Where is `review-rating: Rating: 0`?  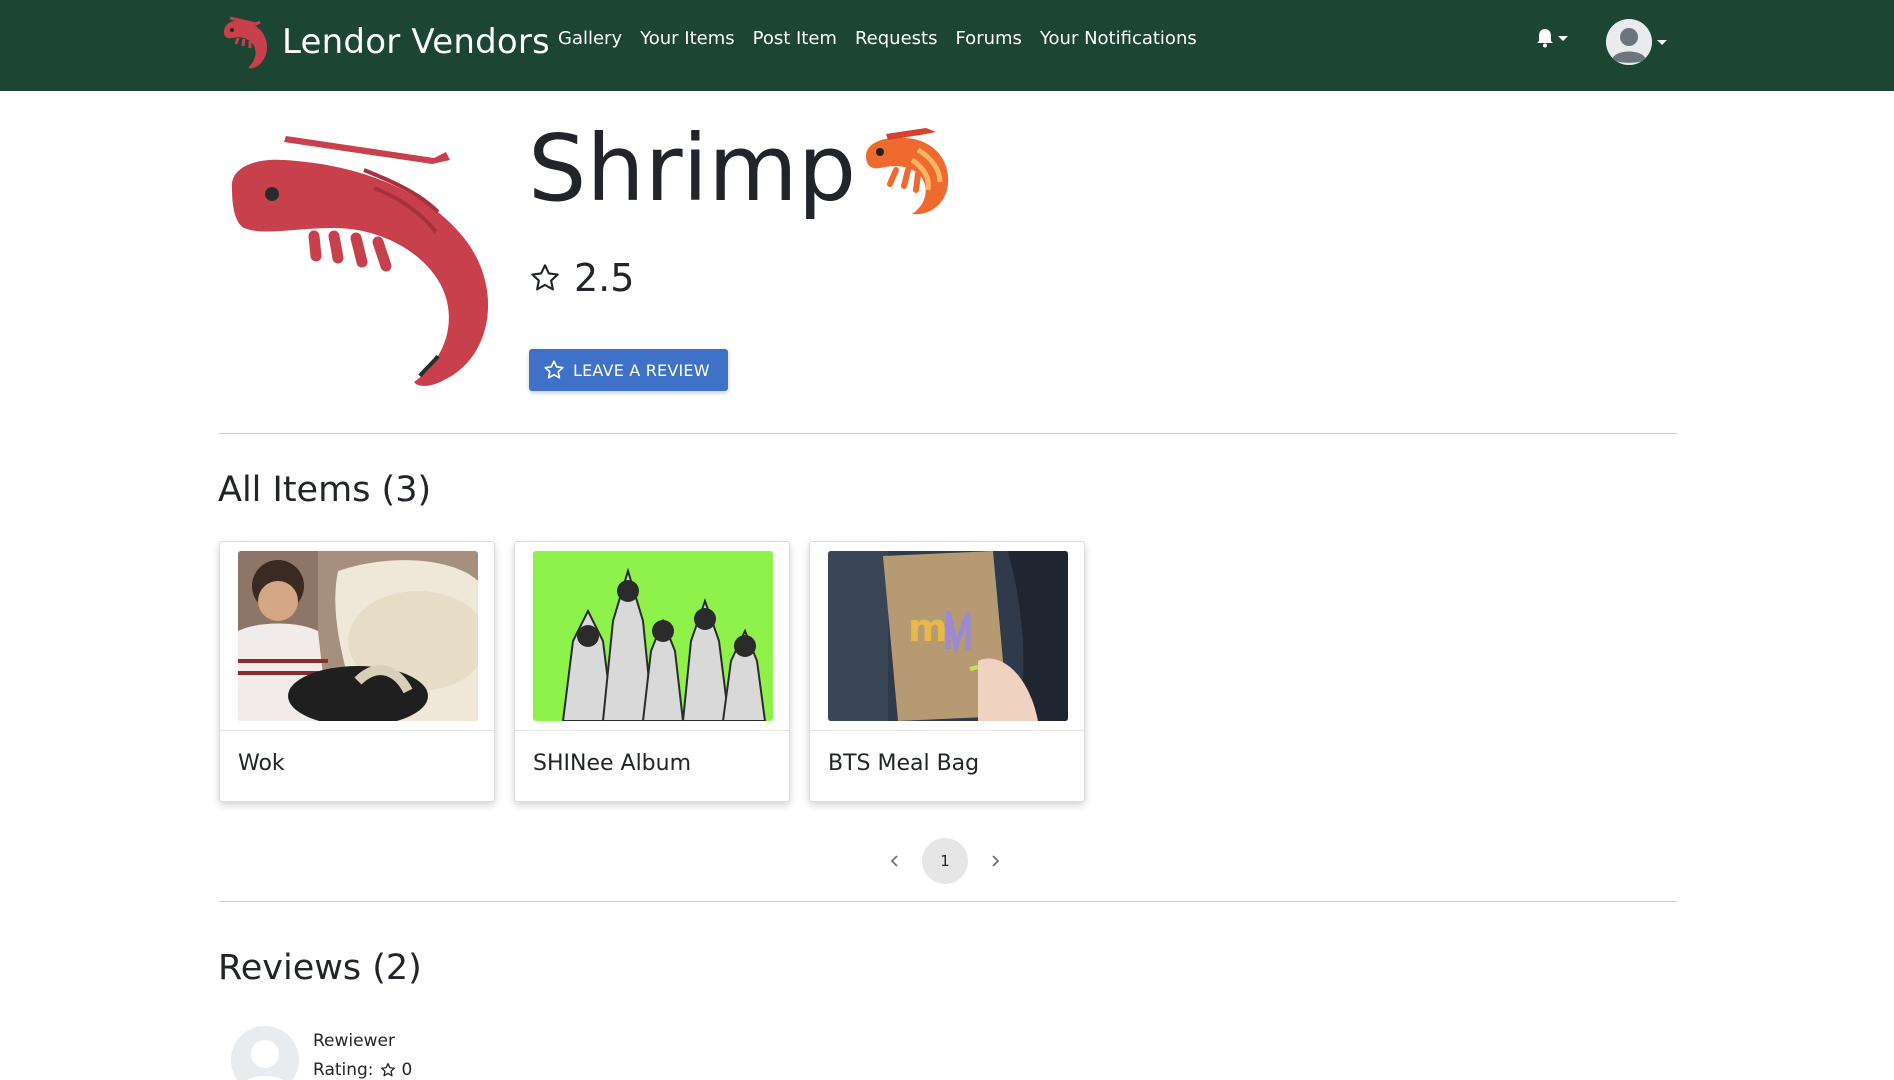 review-rating: Rating: 0 is located at coordinates (362, 1070).